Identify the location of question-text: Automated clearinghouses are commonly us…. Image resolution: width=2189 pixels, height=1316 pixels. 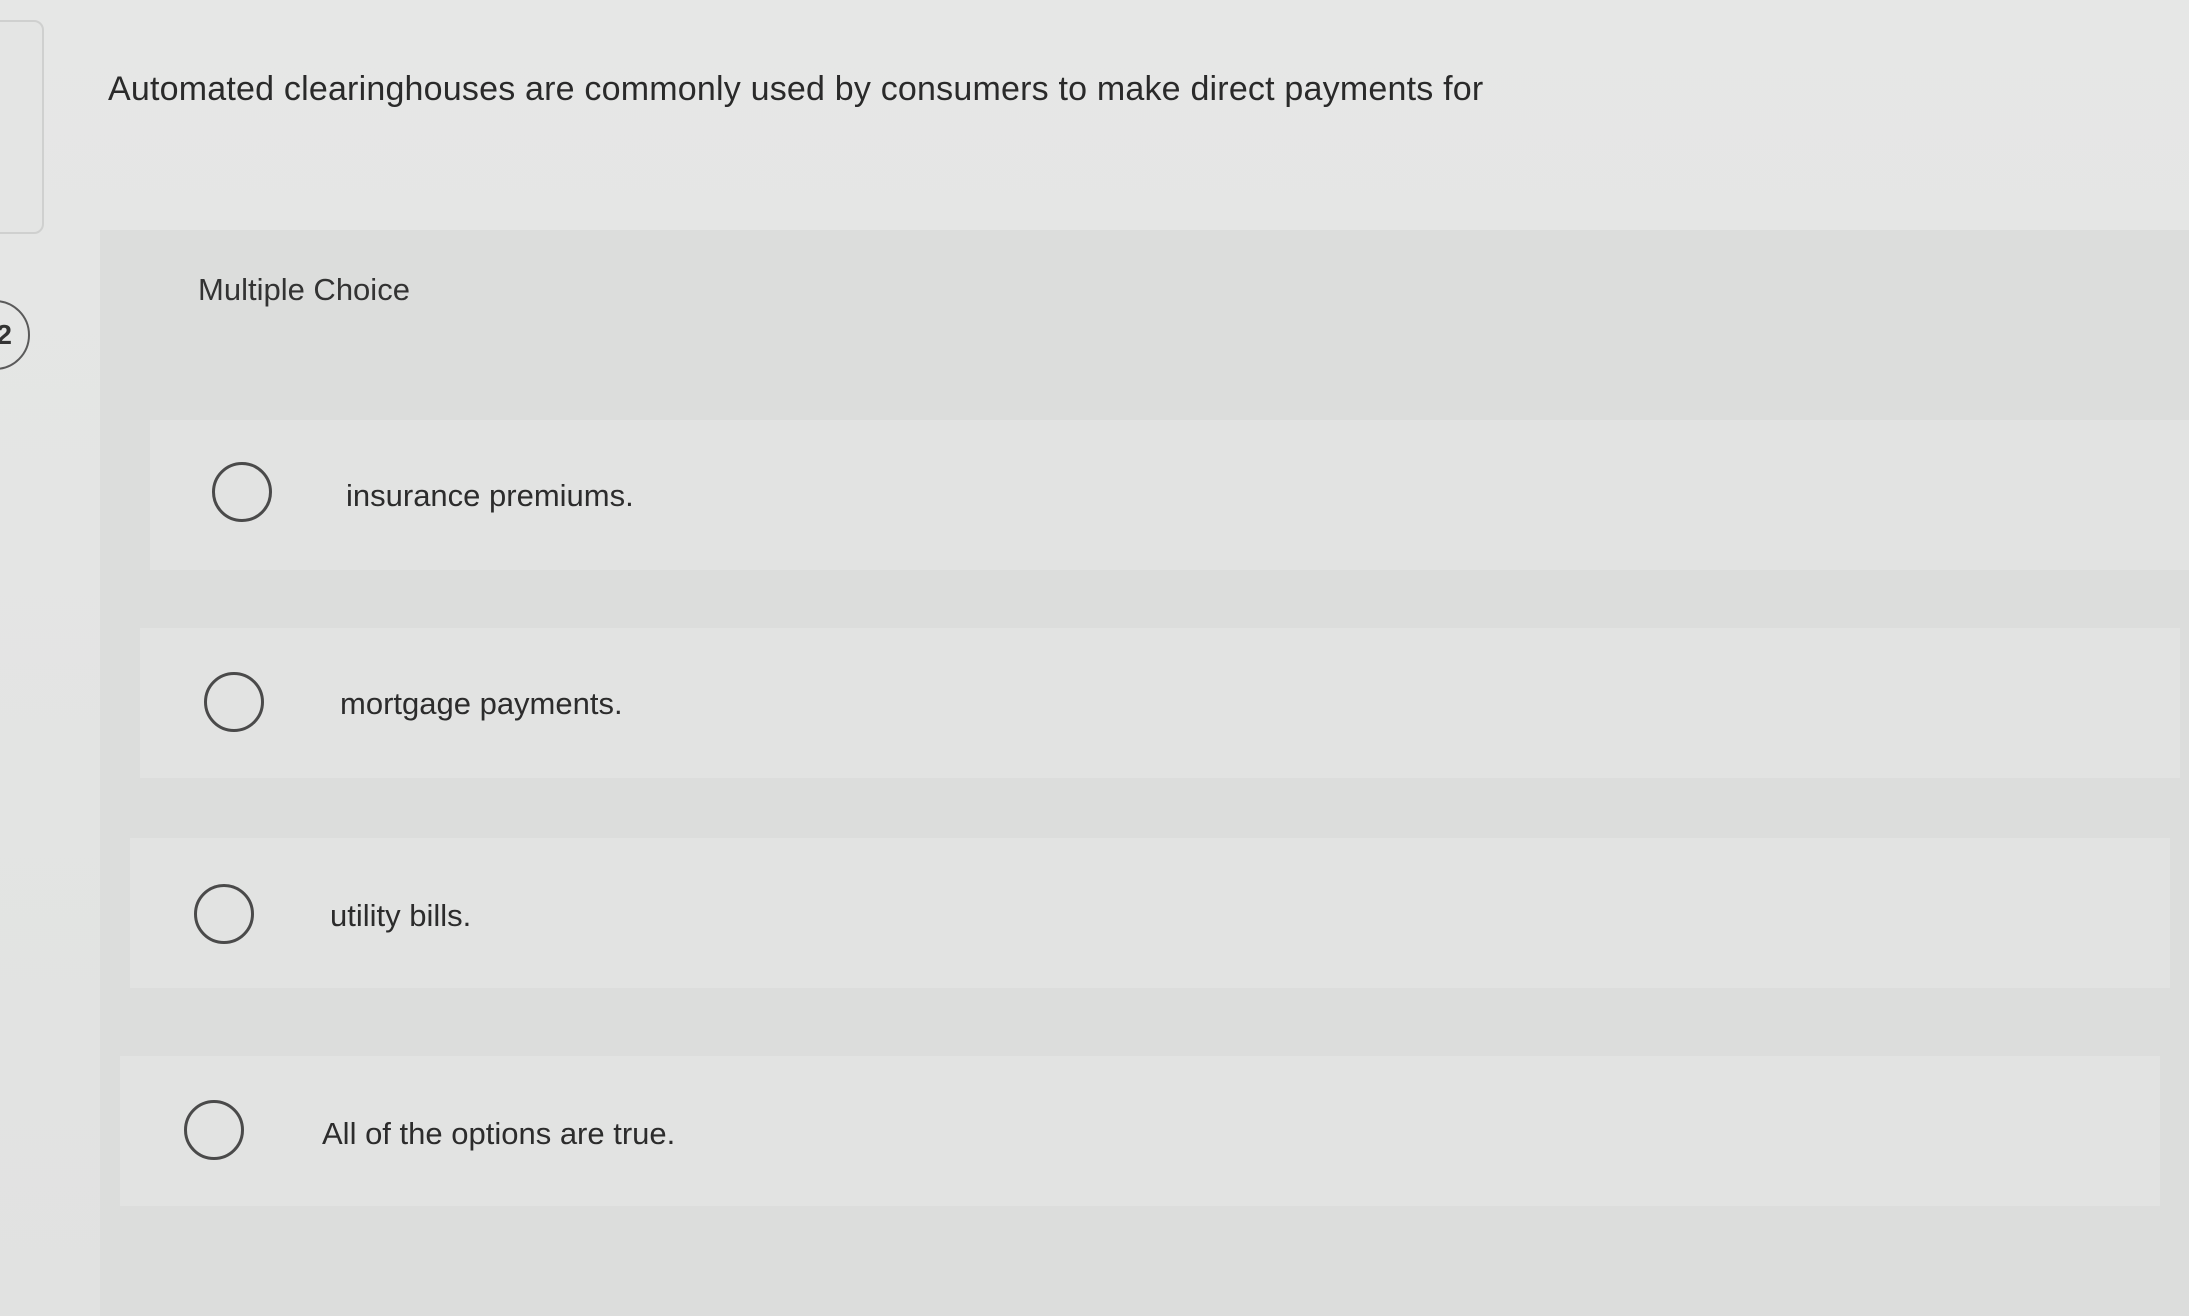
(796, 89).